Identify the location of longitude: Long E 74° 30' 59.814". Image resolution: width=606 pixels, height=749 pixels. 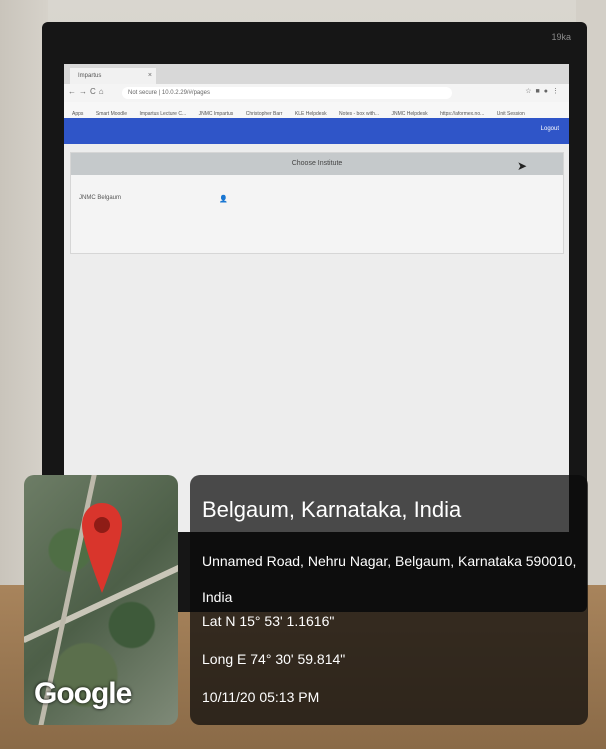
(274, 659).